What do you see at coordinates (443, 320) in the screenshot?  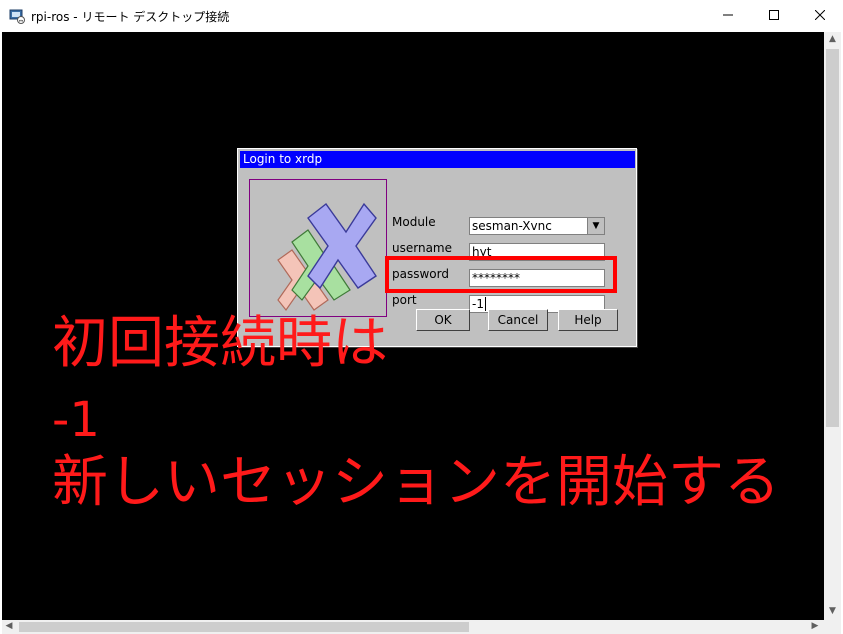 I see `ok-button: OK` at bounding box center [443, 320].